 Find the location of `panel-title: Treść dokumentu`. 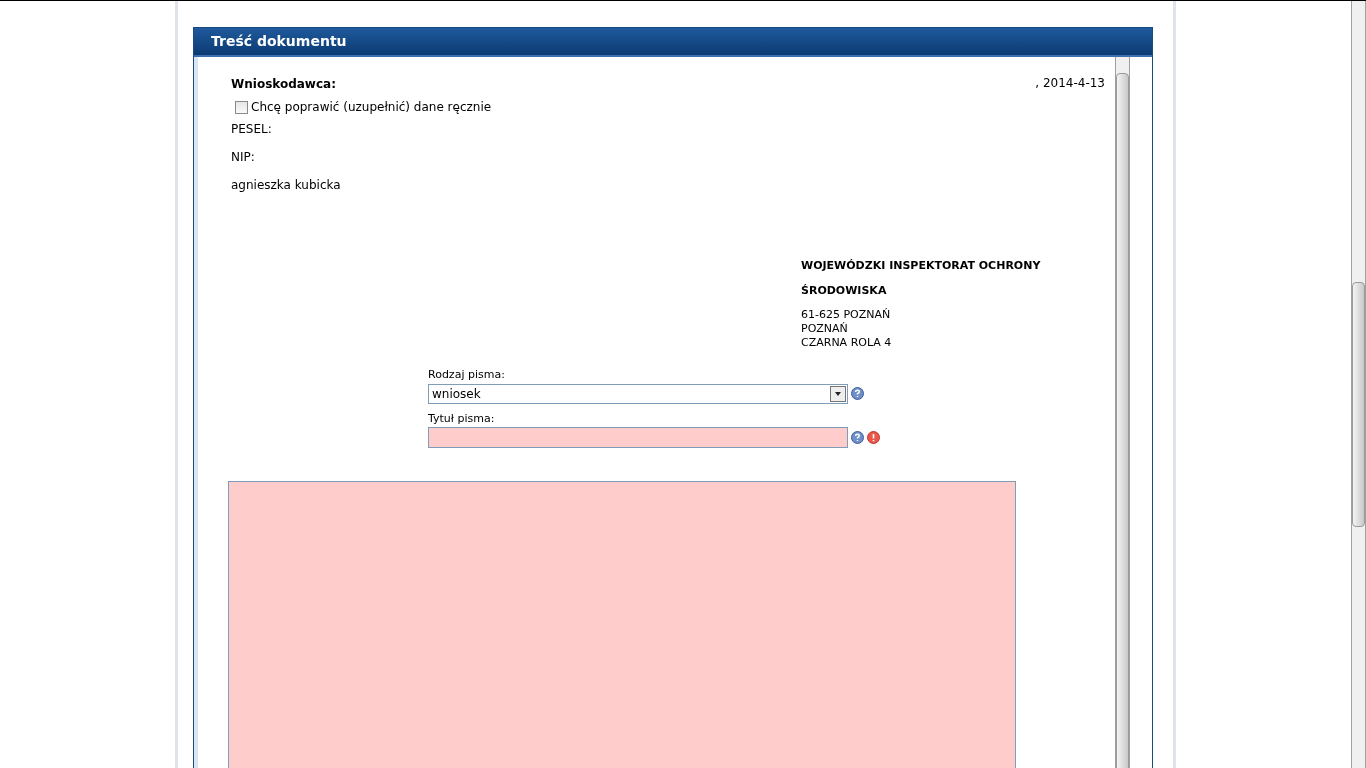

panel-title: Treść dokumentu is located at coordinates (279, 41).